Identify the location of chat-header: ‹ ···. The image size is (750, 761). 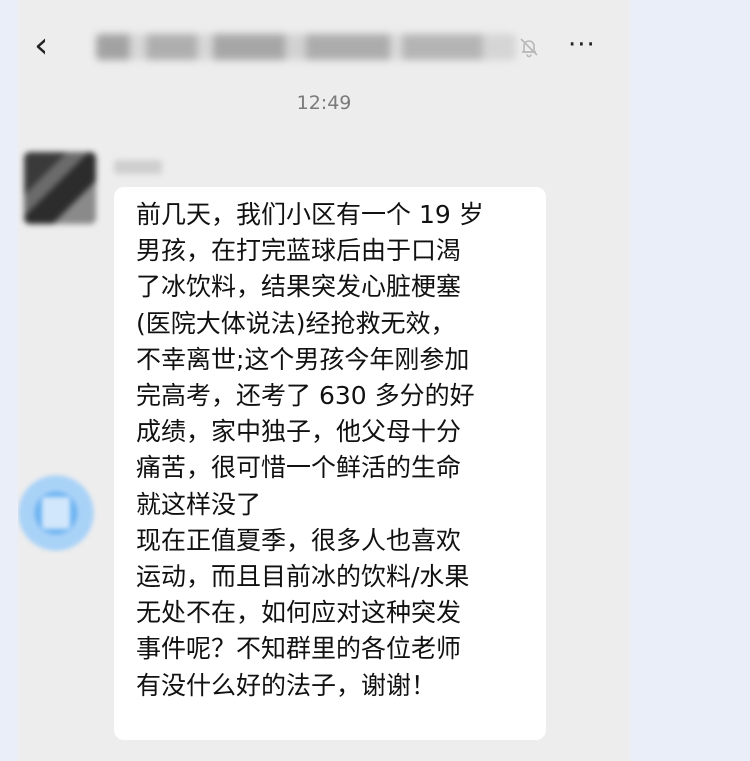
(324, 47).